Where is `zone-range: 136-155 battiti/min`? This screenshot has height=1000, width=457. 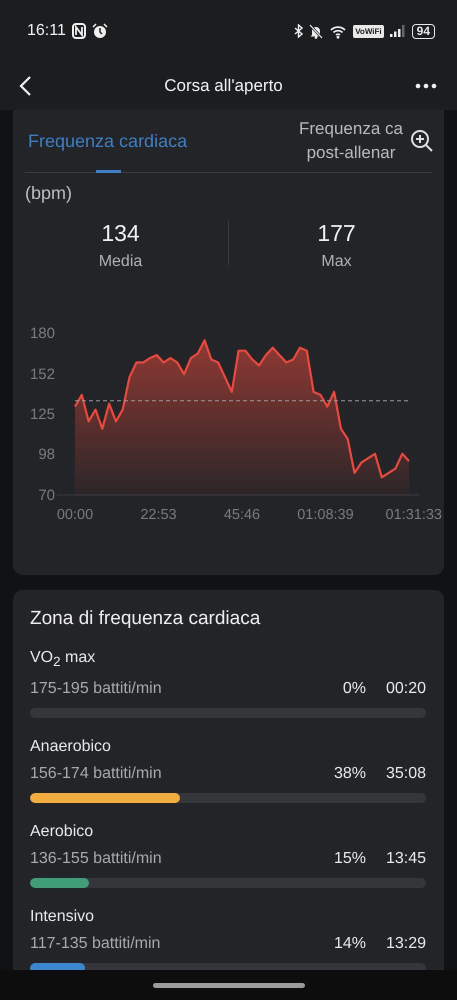 zone-range: 136-155 battiti/min is located at coordinates (96, 859).